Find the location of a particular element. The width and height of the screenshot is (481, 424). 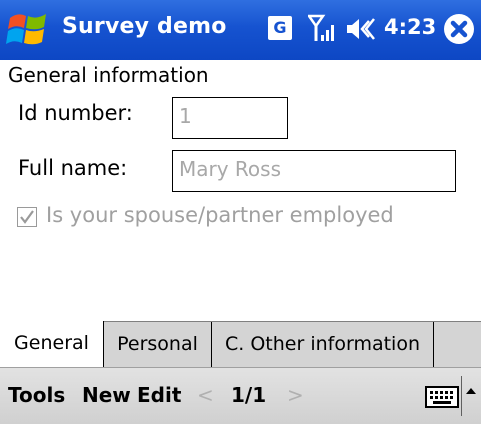

full-name-label: Full name: is located at coordinates (73, 168).